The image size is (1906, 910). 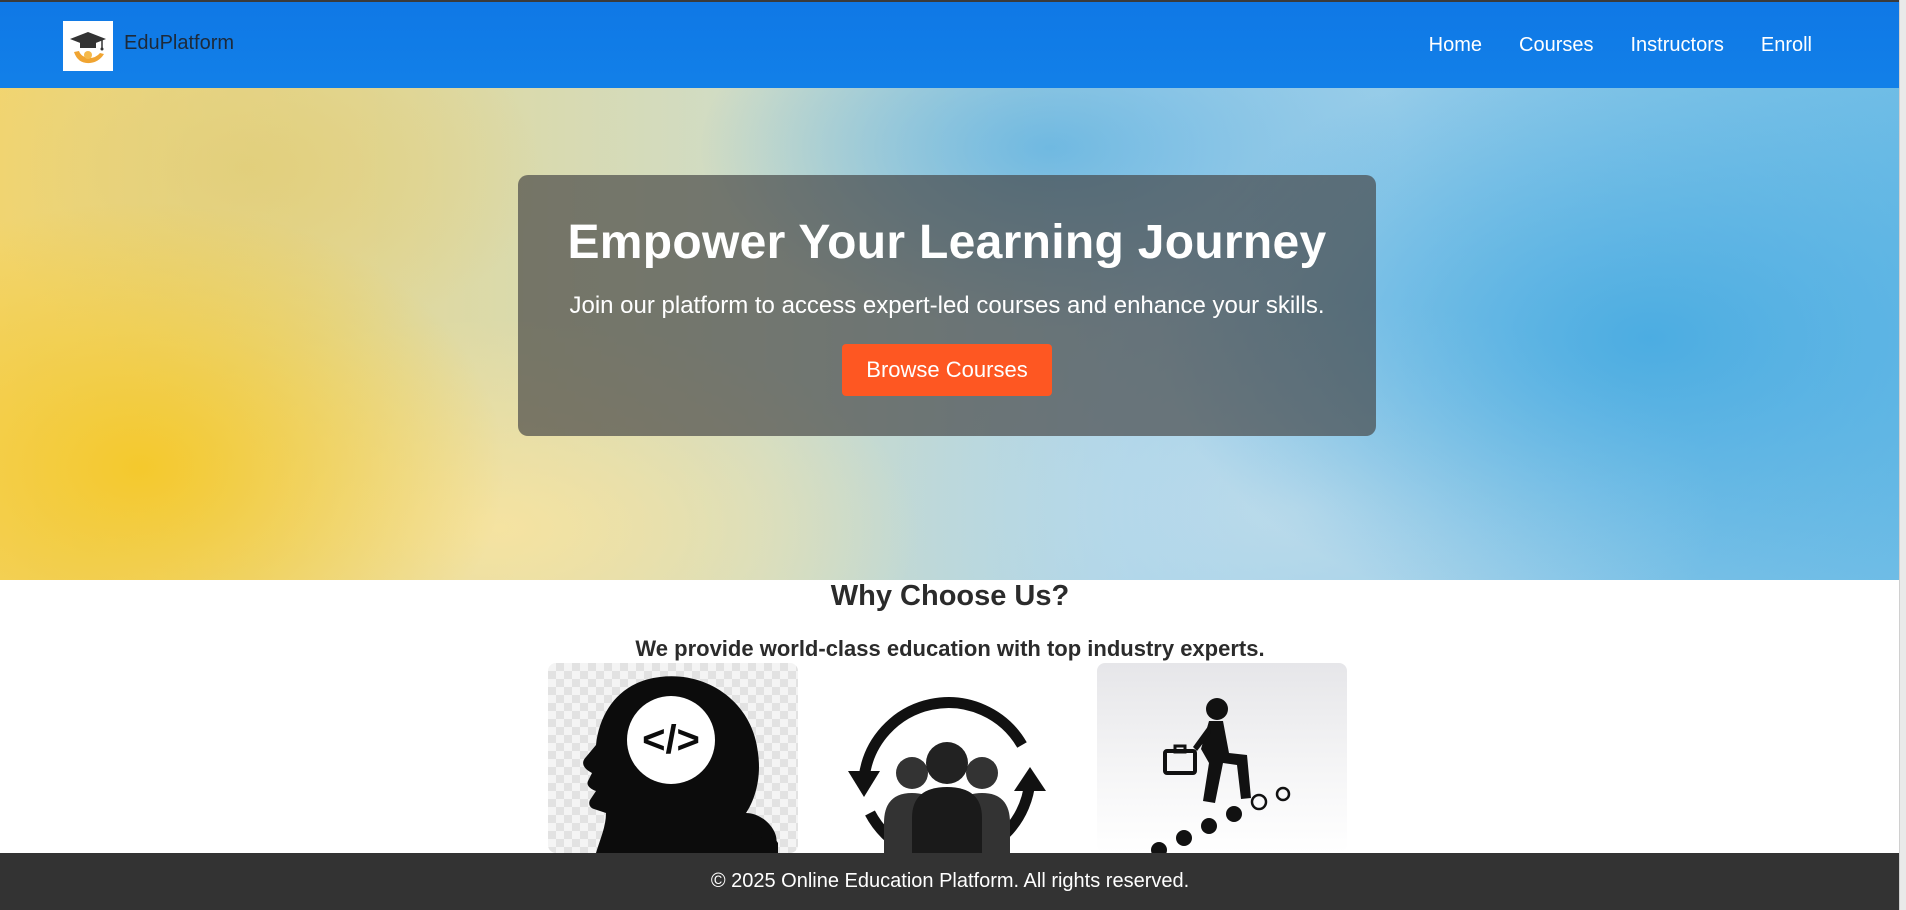 What do you see at coordinates (1786, 45) in the screenshot?
I see `nav-enroll: Enroll` at bounding box center [1786, 45].